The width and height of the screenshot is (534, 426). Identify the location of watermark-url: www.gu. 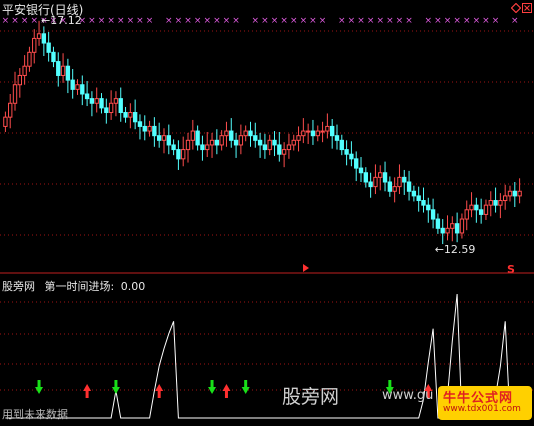
(408, 395).